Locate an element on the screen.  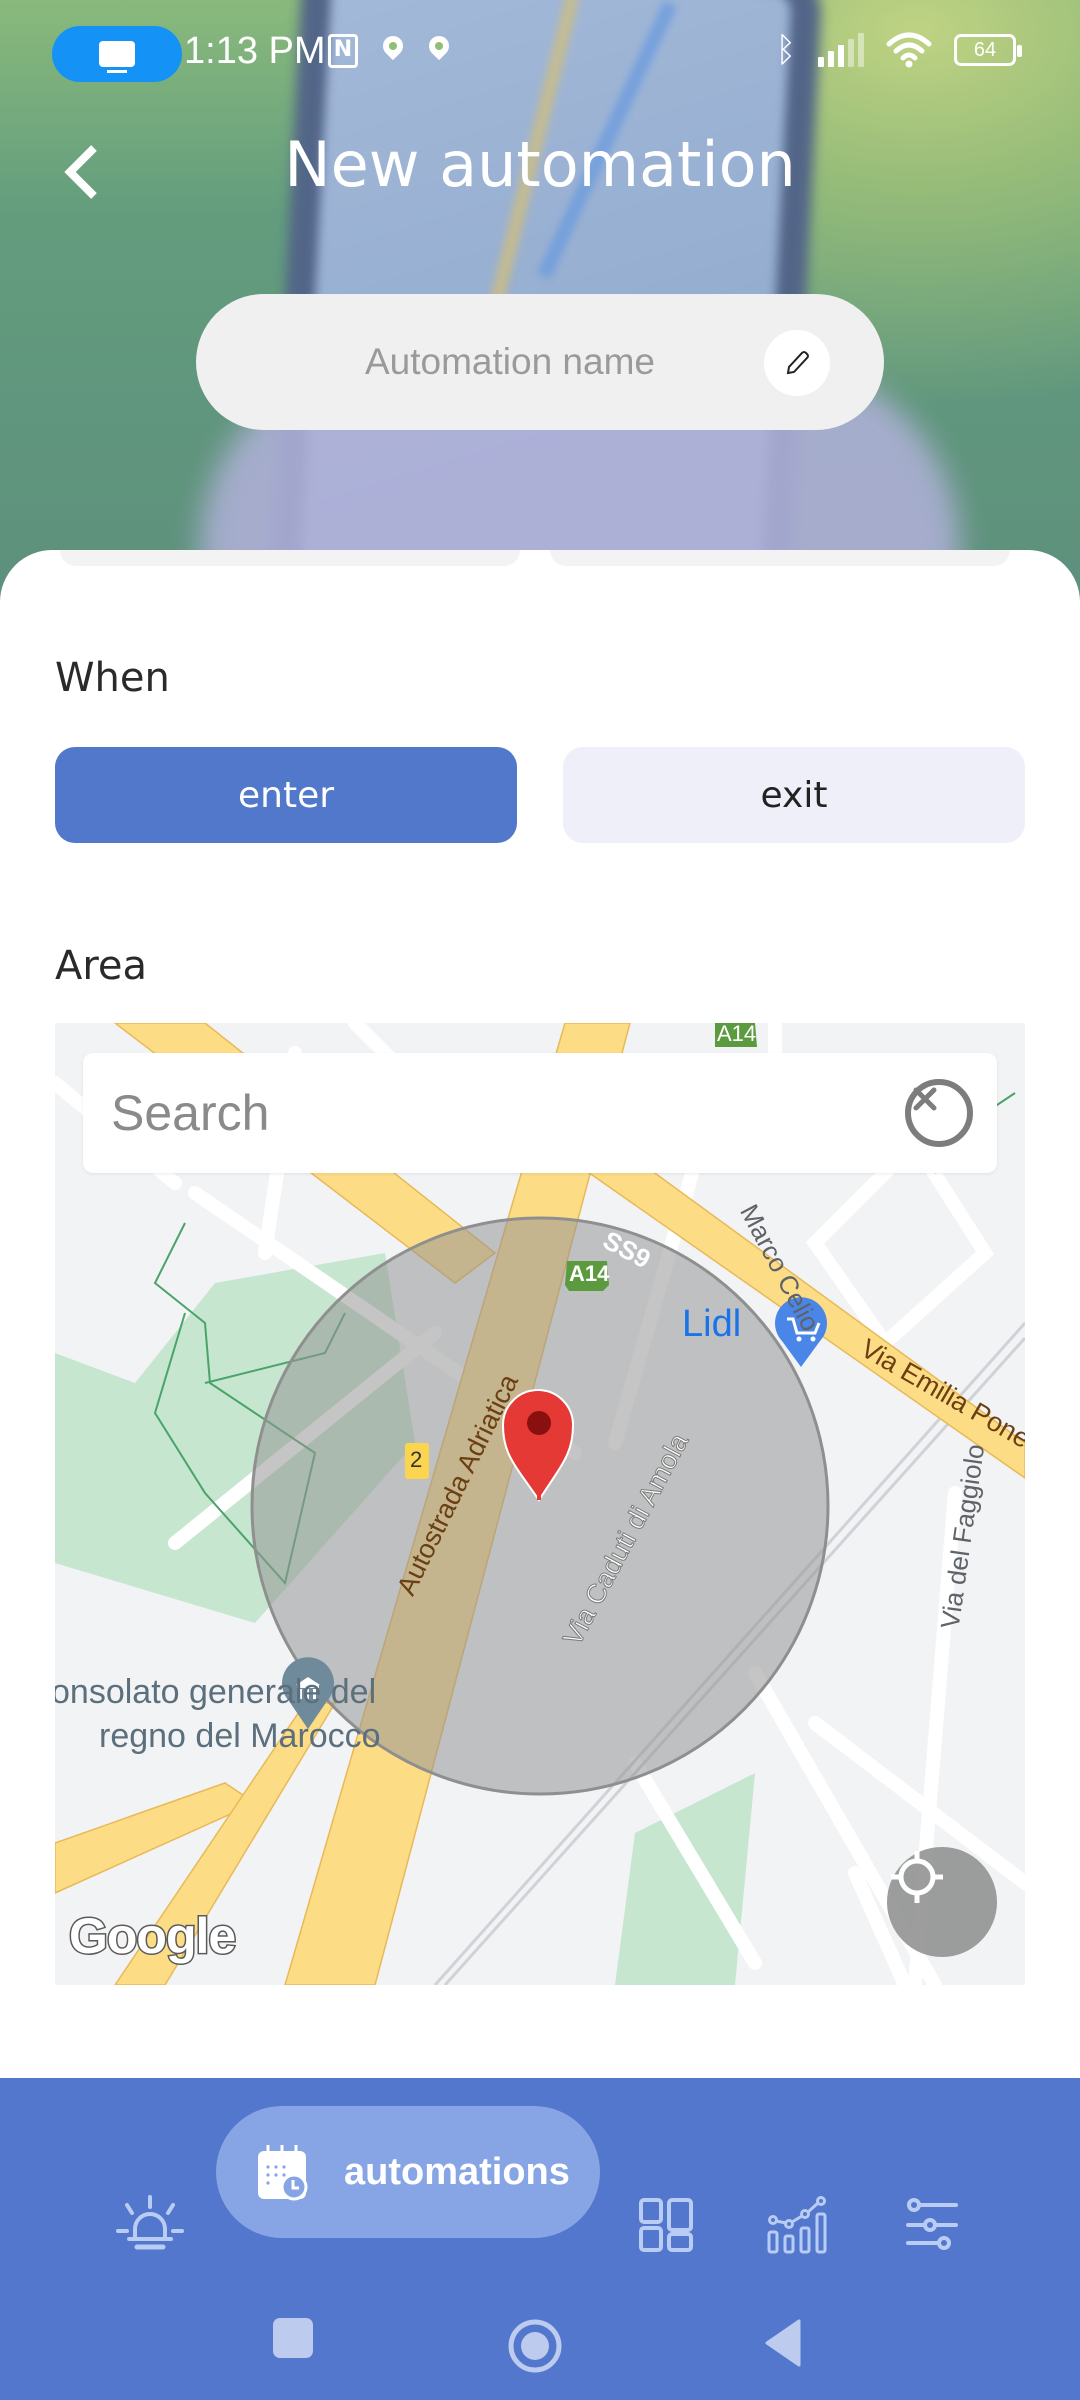
system-navigation-bar is located at coordinates (540, 2333).